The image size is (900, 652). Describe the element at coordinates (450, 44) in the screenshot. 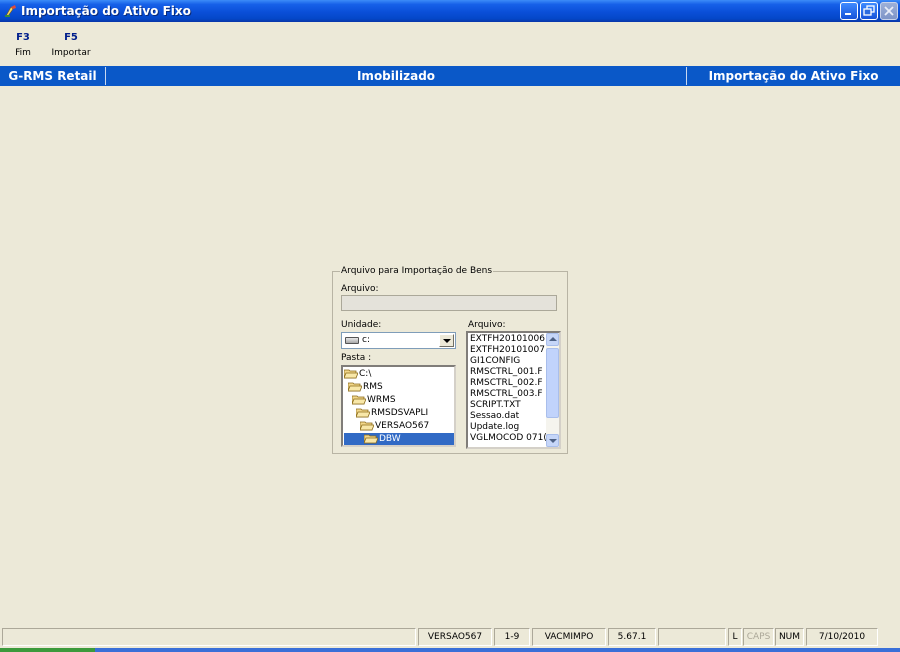

I see `function-key-toolbar: F3 Fim F5 Importar` at that location.